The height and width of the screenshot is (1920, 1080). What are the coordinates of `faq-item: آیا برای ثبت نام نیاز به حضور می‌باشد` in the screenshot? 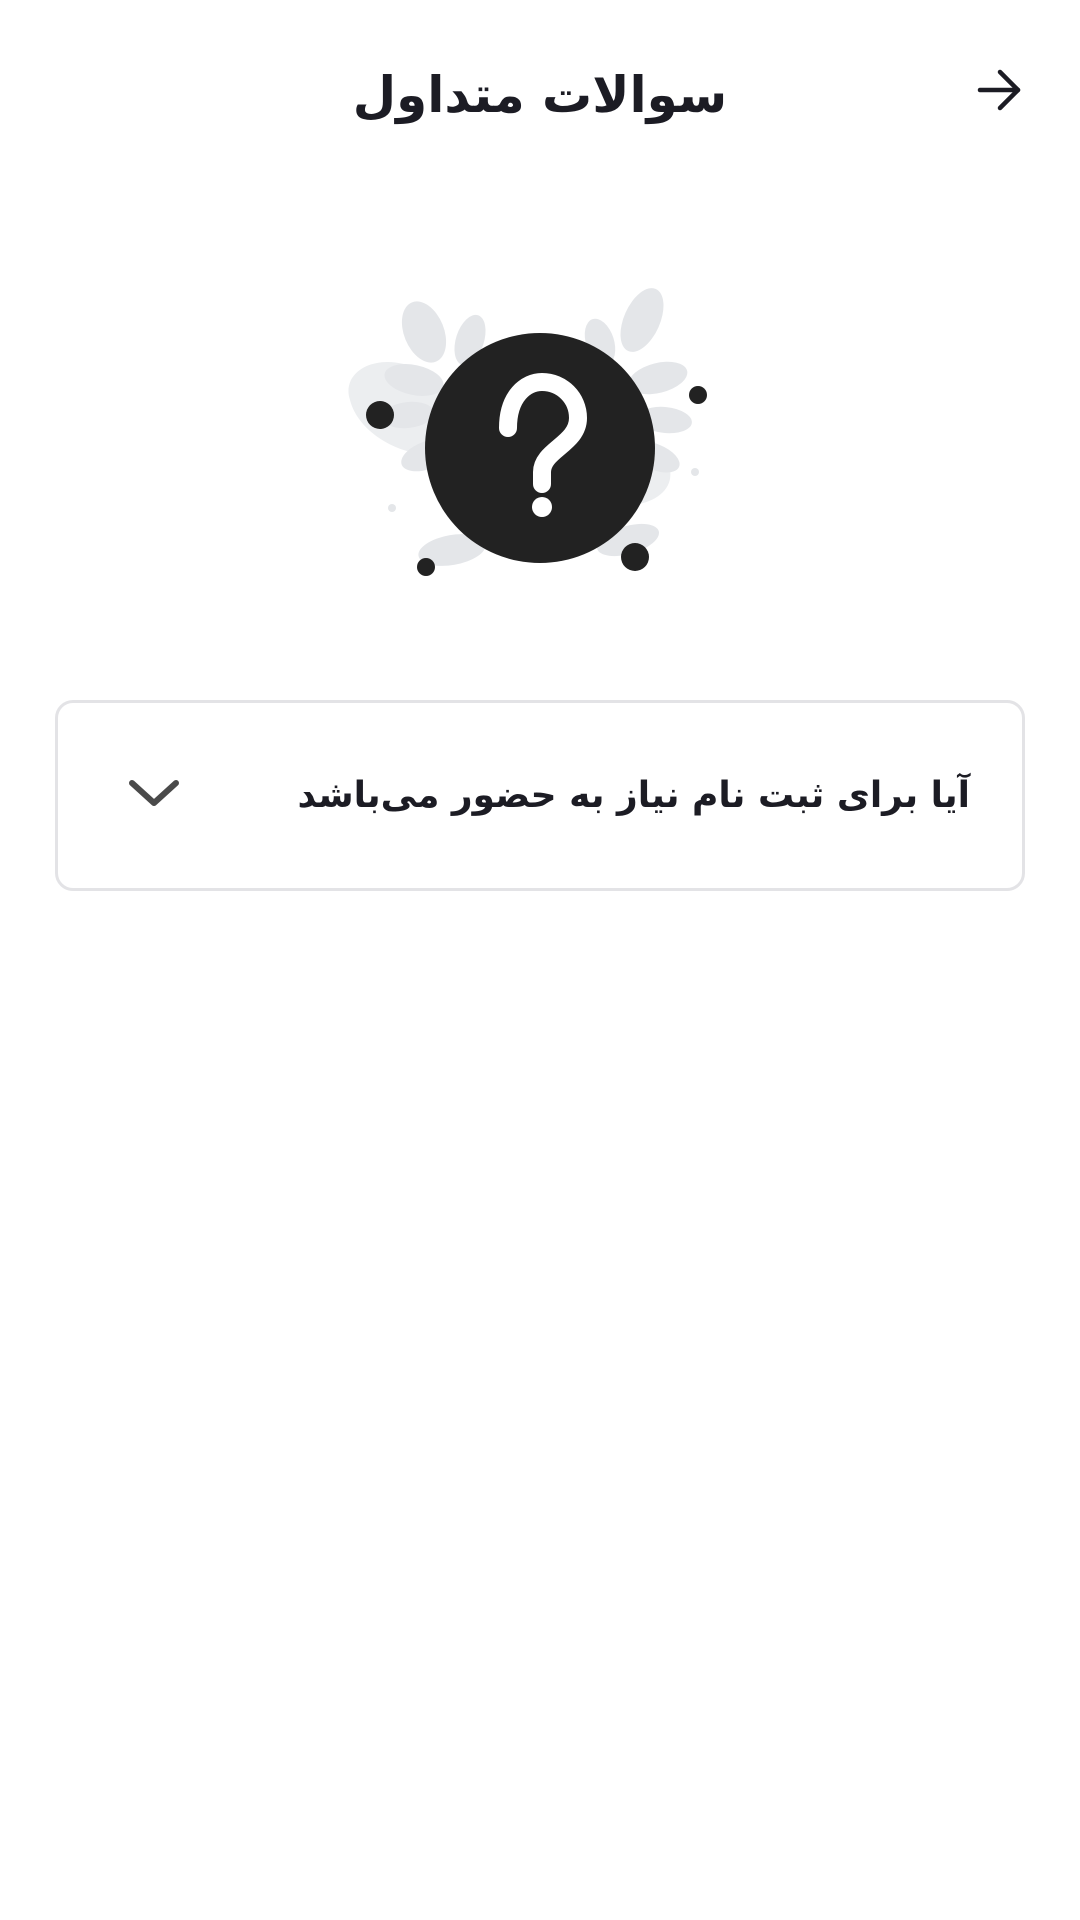 It's located at (540, 795).